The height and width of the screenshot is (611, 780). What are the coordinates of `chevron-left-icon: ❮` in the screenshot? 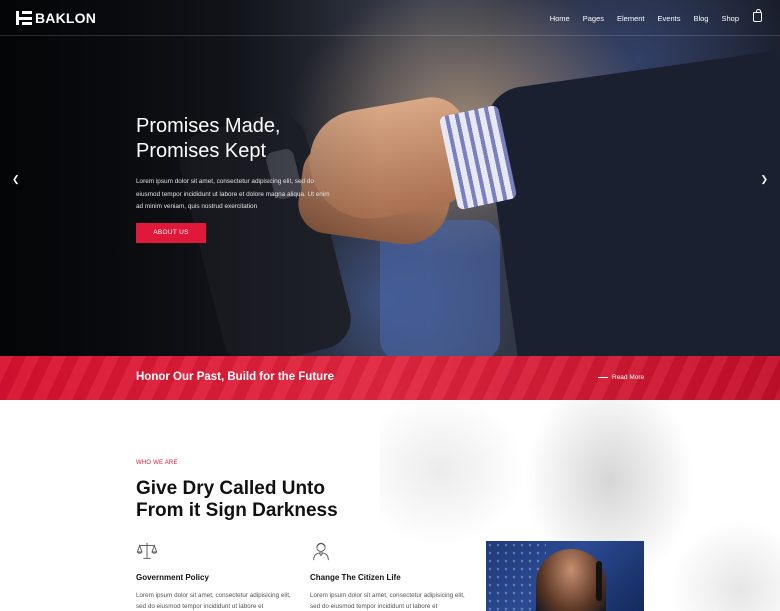 It's located at (16, 179).